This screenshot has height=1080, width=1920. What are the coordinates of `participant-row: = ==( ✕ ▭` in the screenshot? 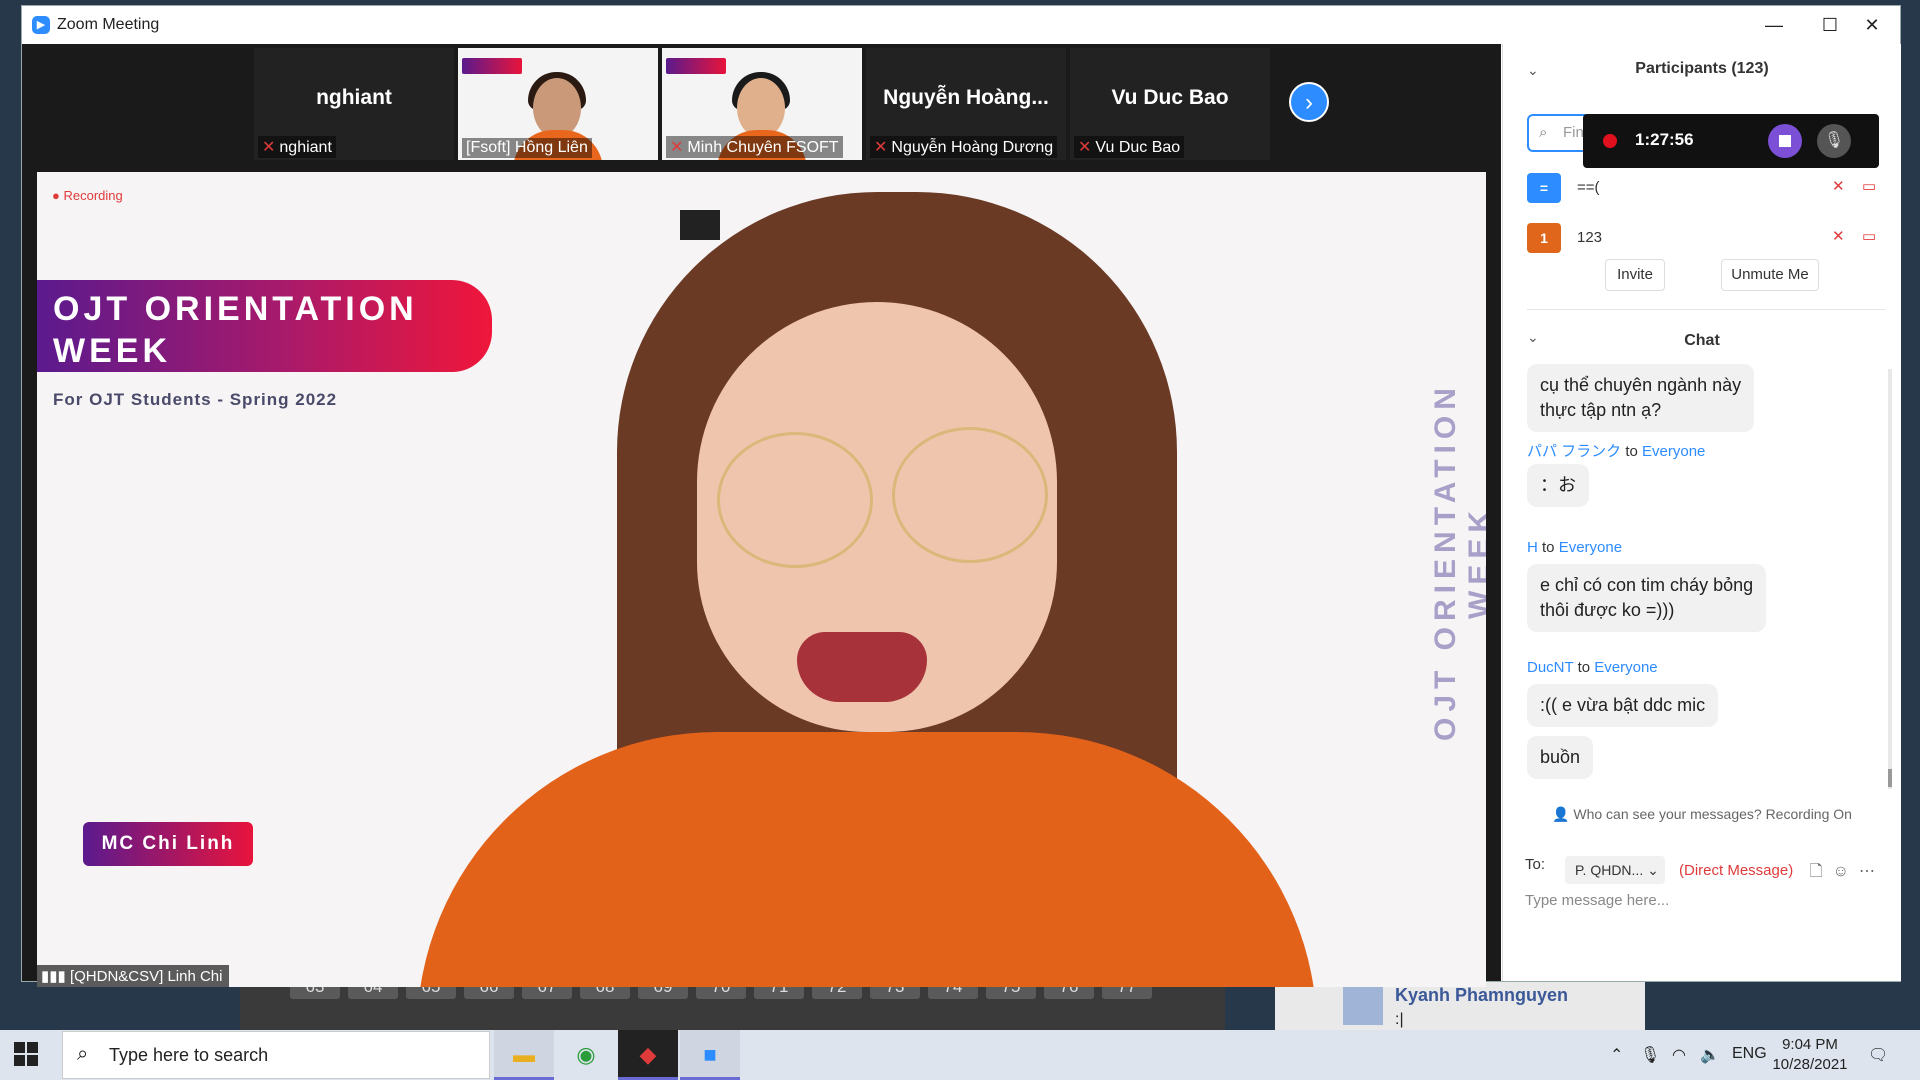 It's located at (1707, 187).